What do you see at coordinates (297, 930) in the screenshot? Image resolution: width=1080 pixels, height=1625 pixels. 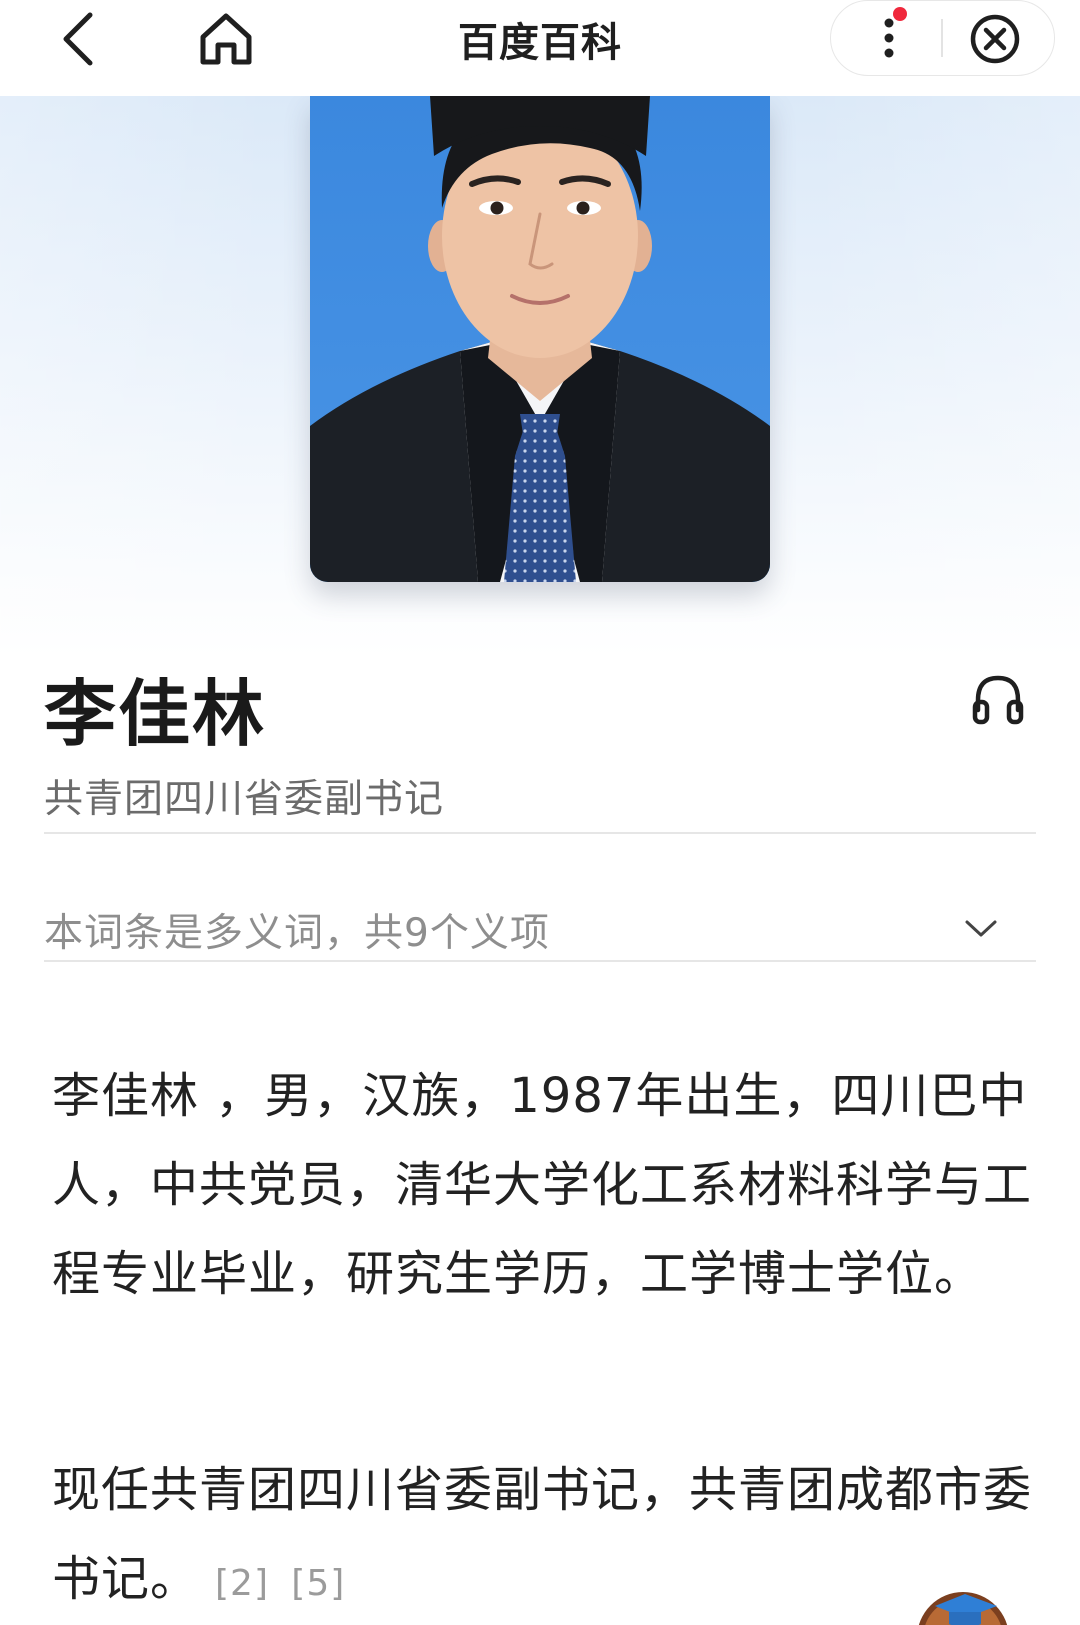 I see `polysemy-notice: 本词条是多义词，共9个义项` at bounding box center [297, 930].